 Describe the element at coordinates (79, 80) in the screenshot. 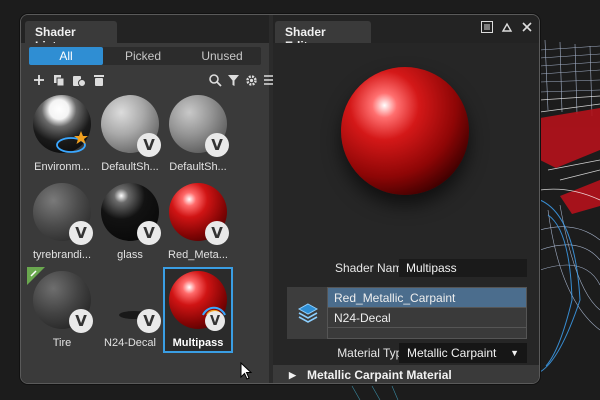

I see `delete-unused-icon` at that location.